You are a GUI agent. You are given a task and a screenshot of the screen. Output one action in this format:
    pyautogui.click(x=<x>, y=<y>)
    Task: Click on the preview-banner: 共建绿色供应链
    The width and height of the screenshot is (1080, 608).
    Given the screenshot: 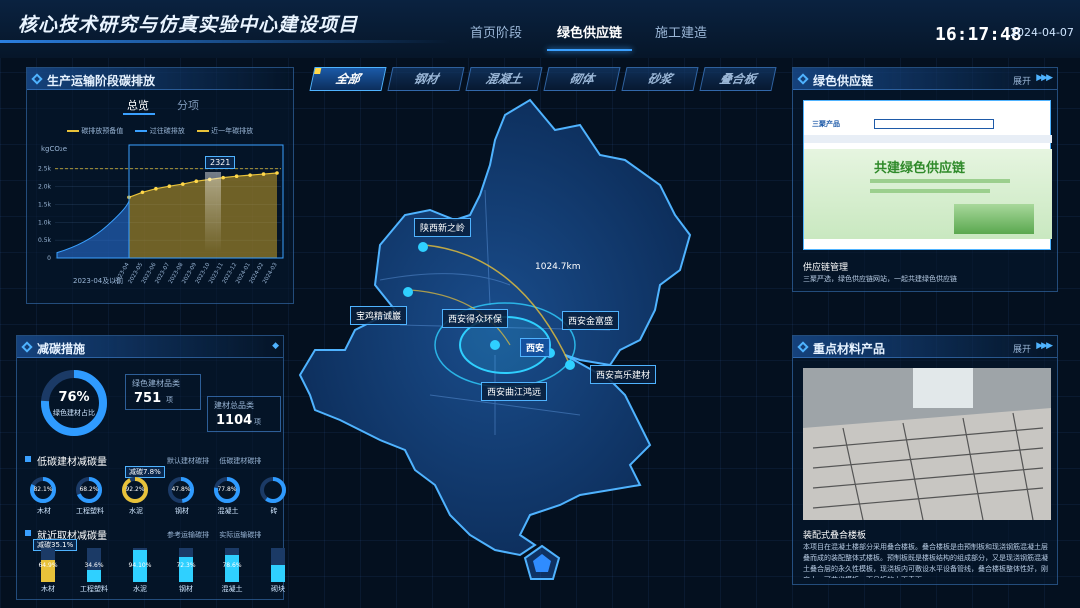 What is the action you would take?
    pyautogui.click(x=928, y=194)
    